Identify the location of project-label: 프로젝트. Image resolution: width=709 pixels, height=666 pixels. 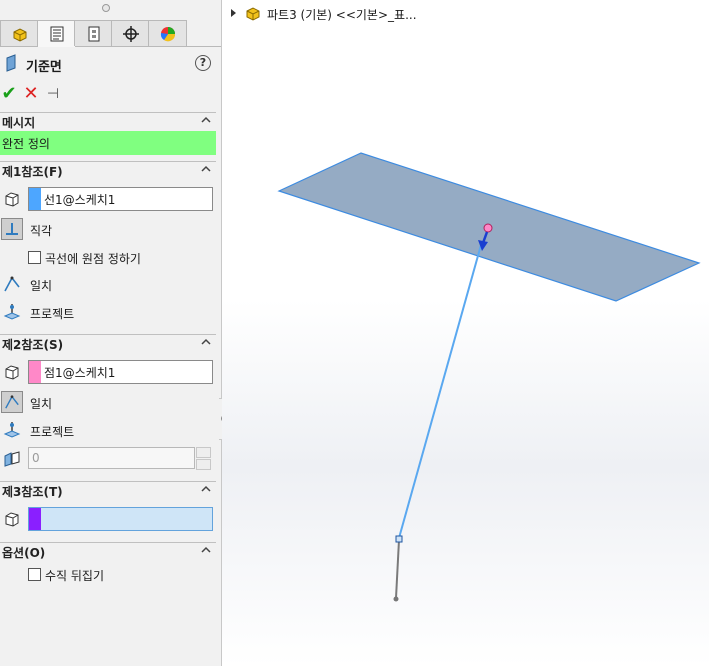
(52, 314).